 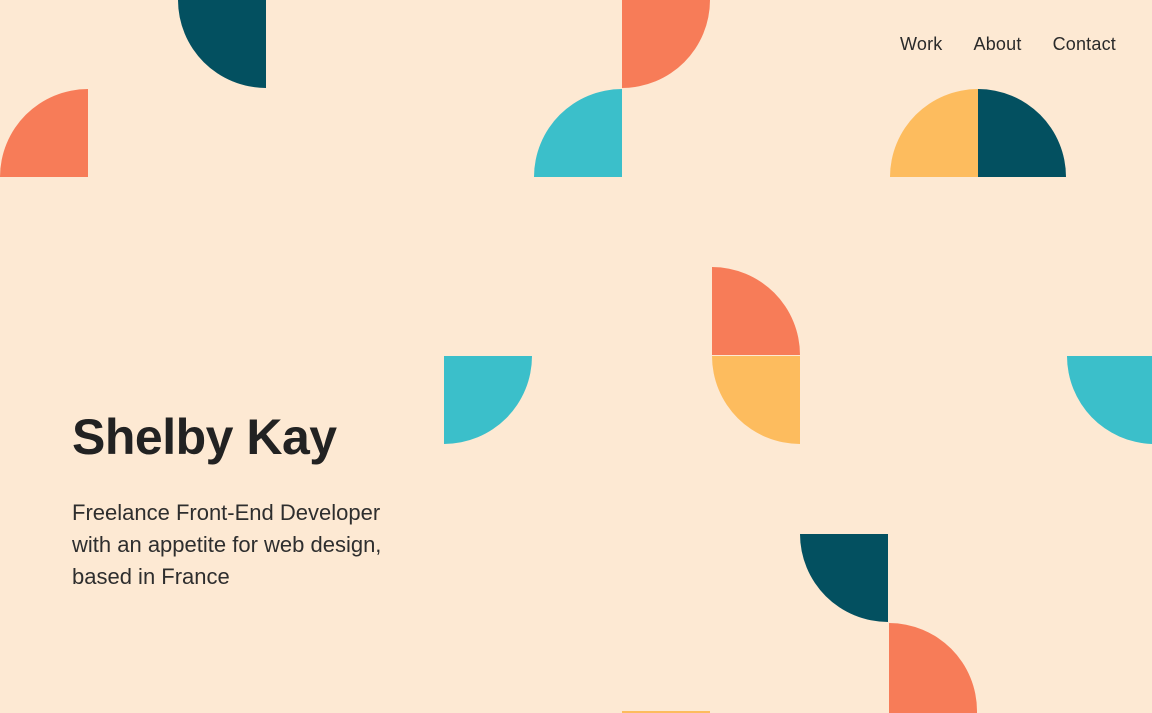 I want to click on hero-name: Shelby Kay, so click(x=204, y=437).